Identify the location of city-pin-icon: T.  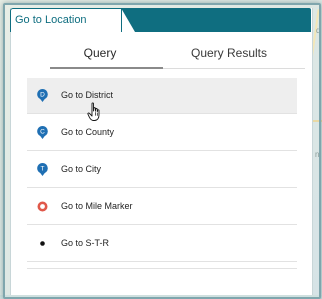
(42, 169).